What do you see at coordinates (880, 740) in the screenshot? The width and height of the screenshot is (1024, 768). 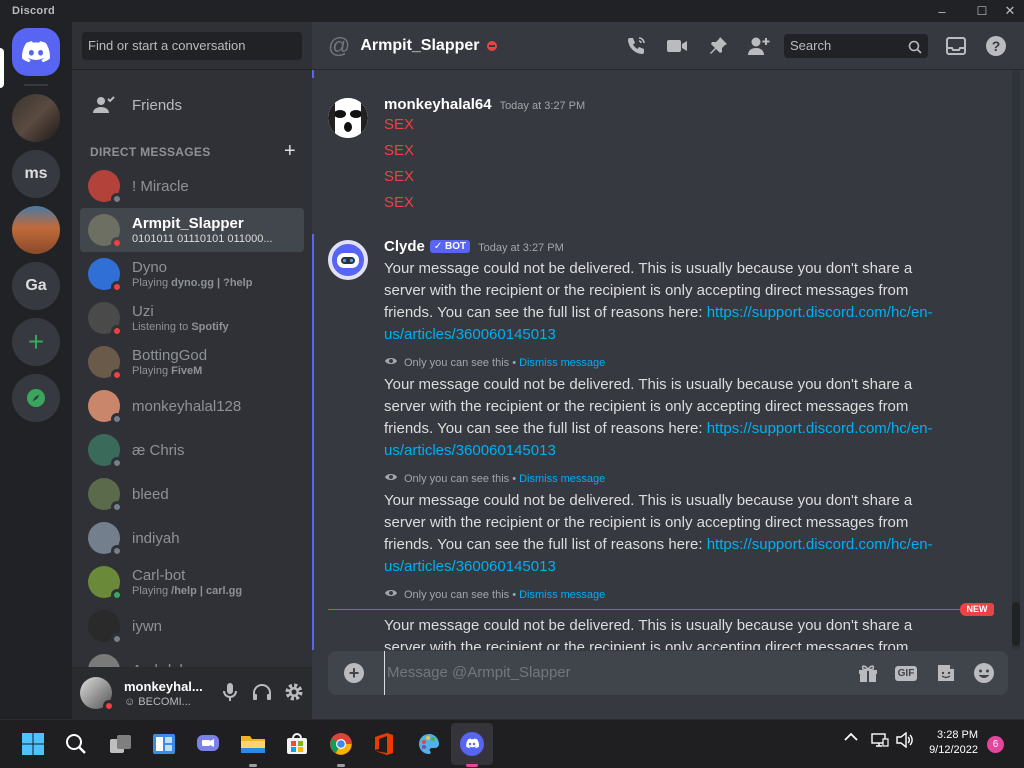 I see `network-button` at bounding box center [880, 740].